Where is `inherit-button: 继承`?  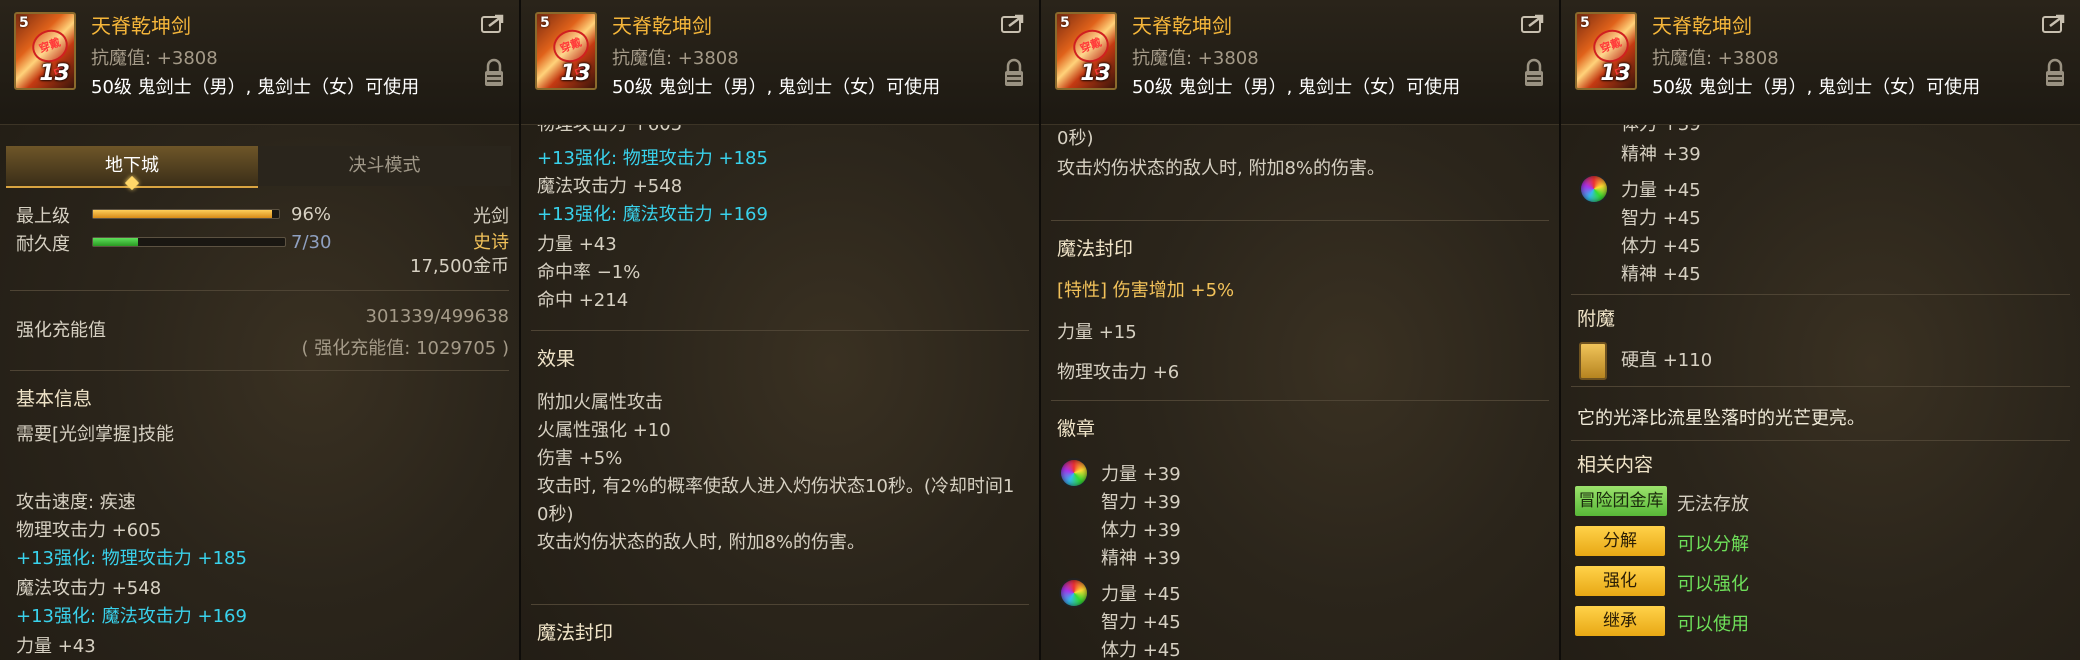
inherit-button: 继承 is located at coordinates (1620, 621).